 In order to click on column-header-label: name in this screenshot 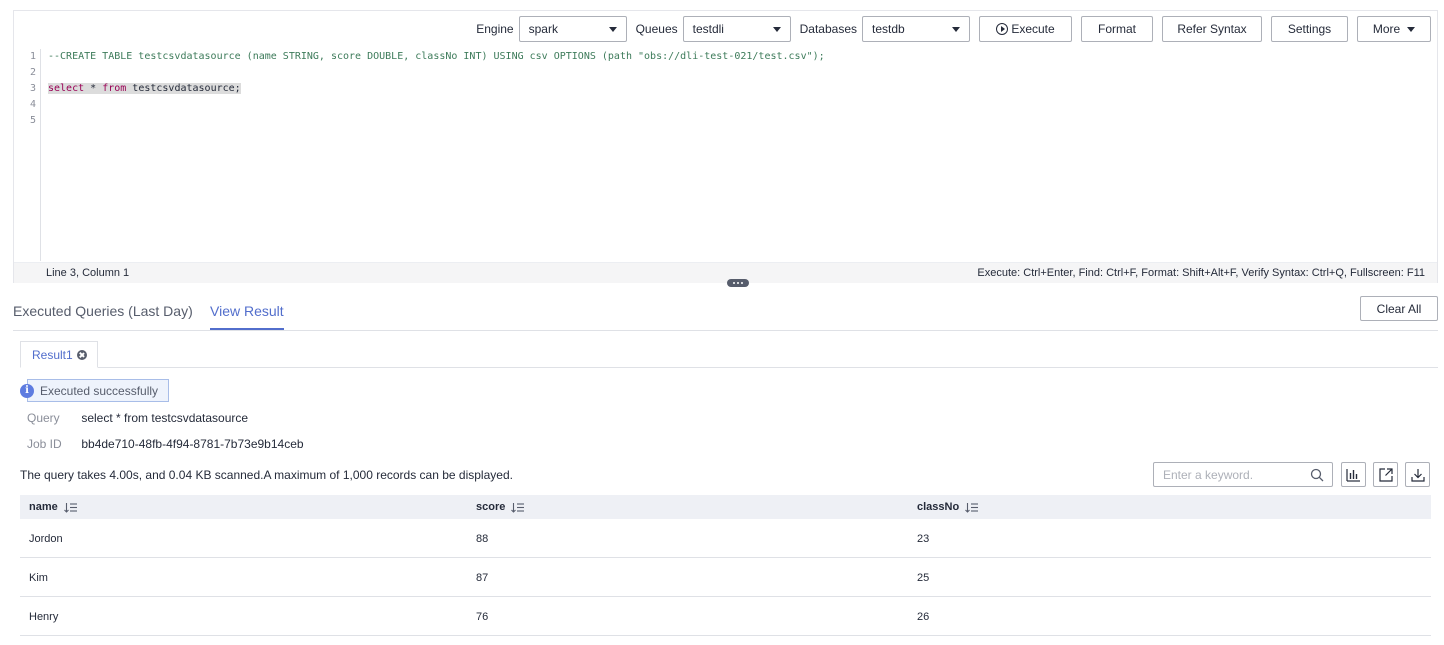, I will do `click(43, 507)`.